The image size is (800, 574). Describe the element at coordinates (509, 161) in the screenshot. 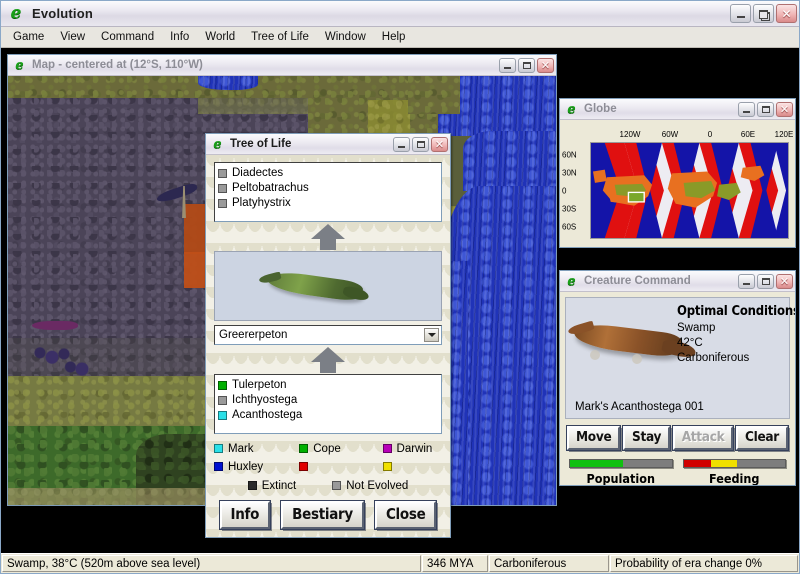

I see `map-terrain-ocean` at that location.